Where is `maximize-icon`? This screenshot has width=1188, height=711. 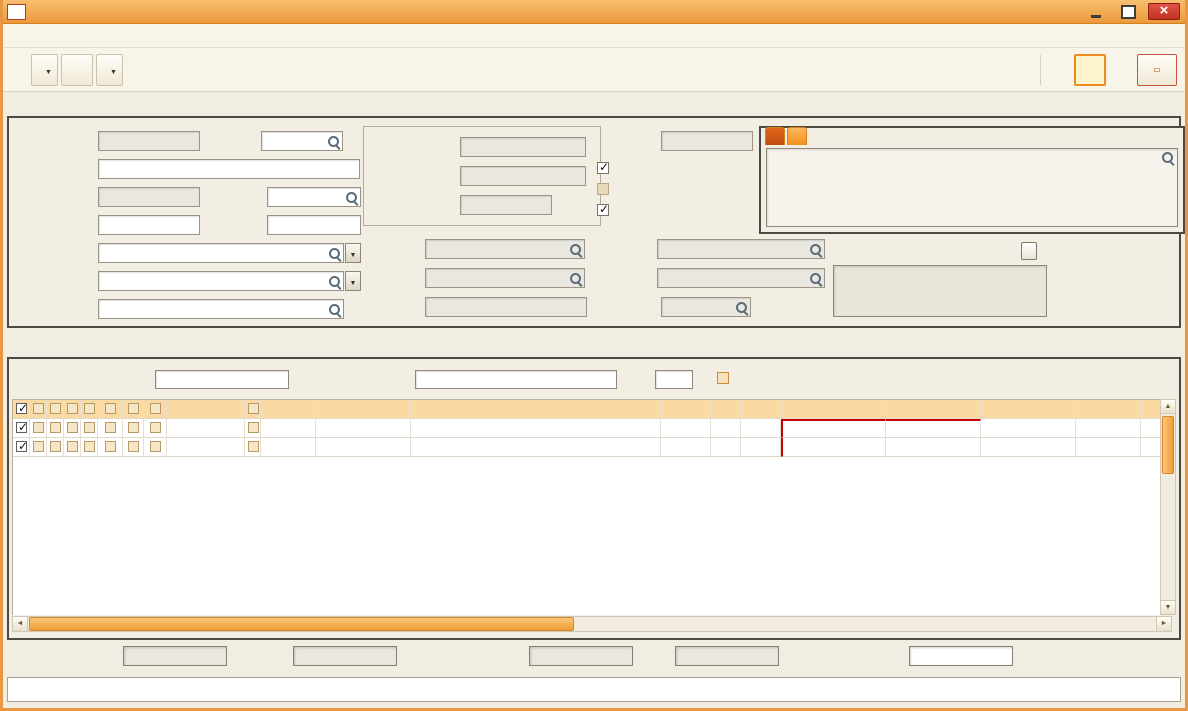
maximize-icon is located at coordinates (1128, 11).